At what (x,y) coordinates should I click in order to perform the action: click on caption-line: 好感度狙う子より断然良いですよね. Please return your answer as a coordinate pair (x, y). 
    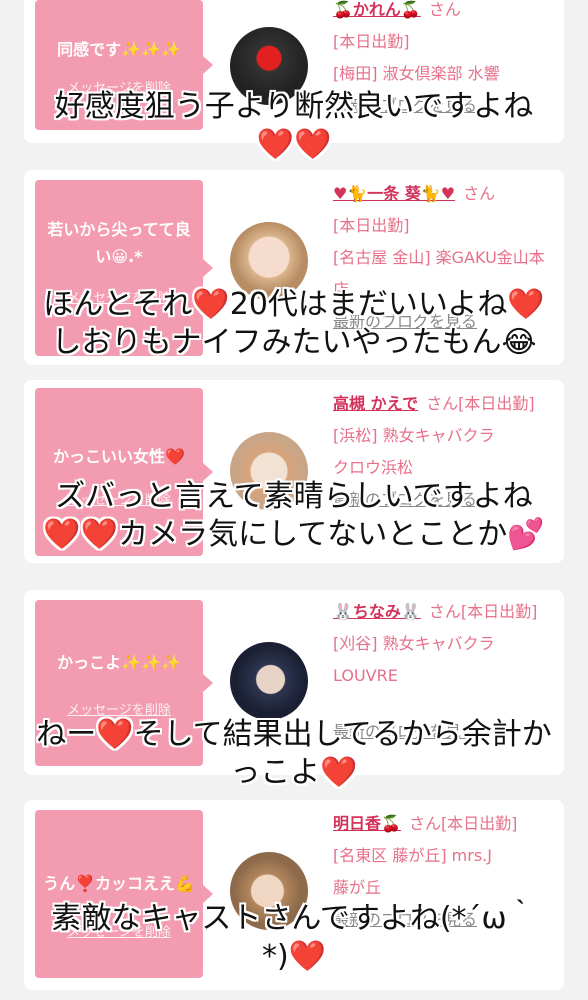
    Looking at the image, I should click on (294, 106).